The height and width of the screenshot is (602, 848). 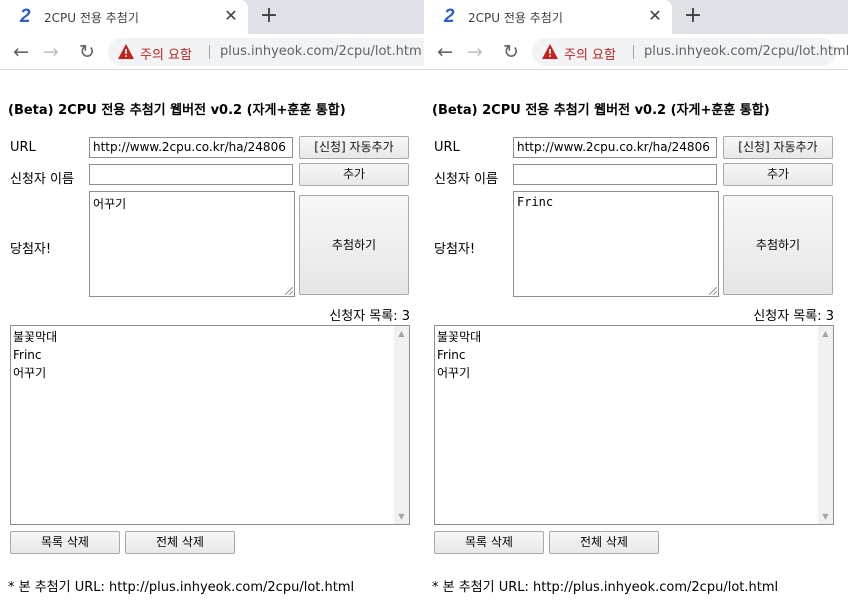 I want to click on address-bar: 주의 요함 plus.inhyeok.com/2cpu/lot.html, so click(x=690, y=52).